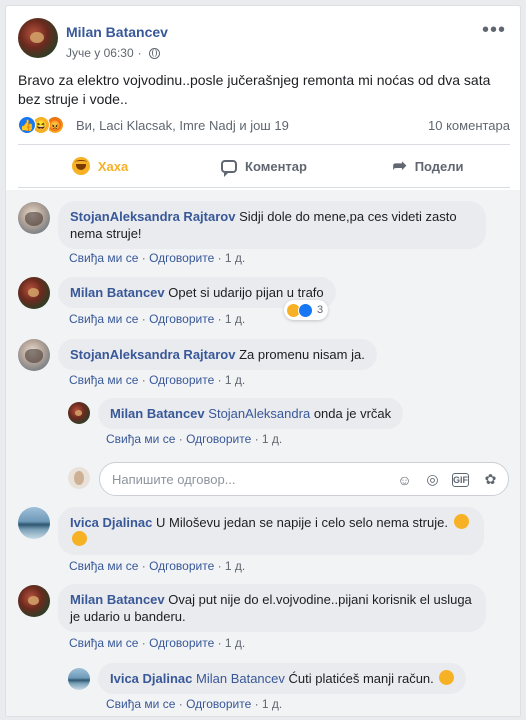 This screenshot has width=526, height=720. I want to click on share-button: ➦ Подели, so click(428, 166).